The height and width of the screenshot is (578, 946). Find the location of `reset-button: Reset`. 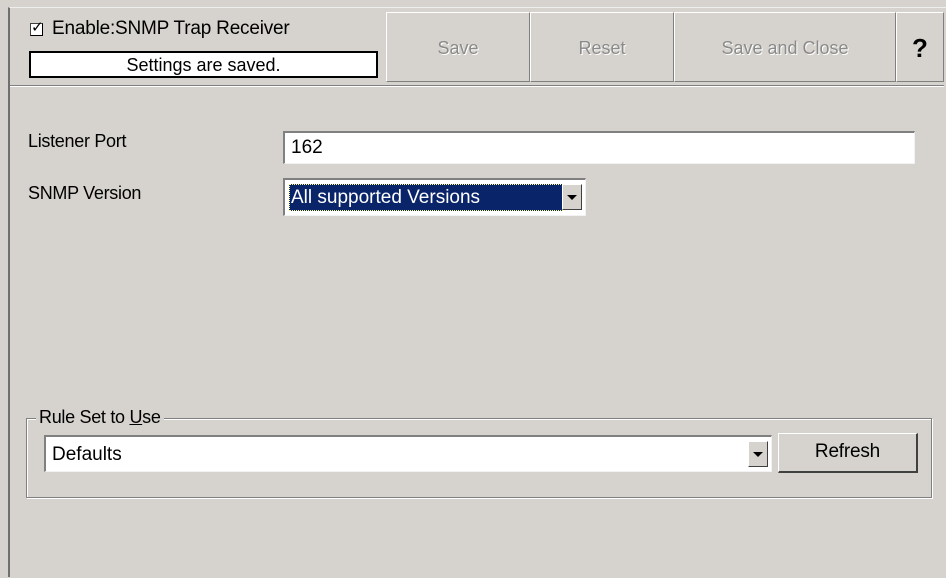

reset-button: Reset is located at coordinates (602, 47).